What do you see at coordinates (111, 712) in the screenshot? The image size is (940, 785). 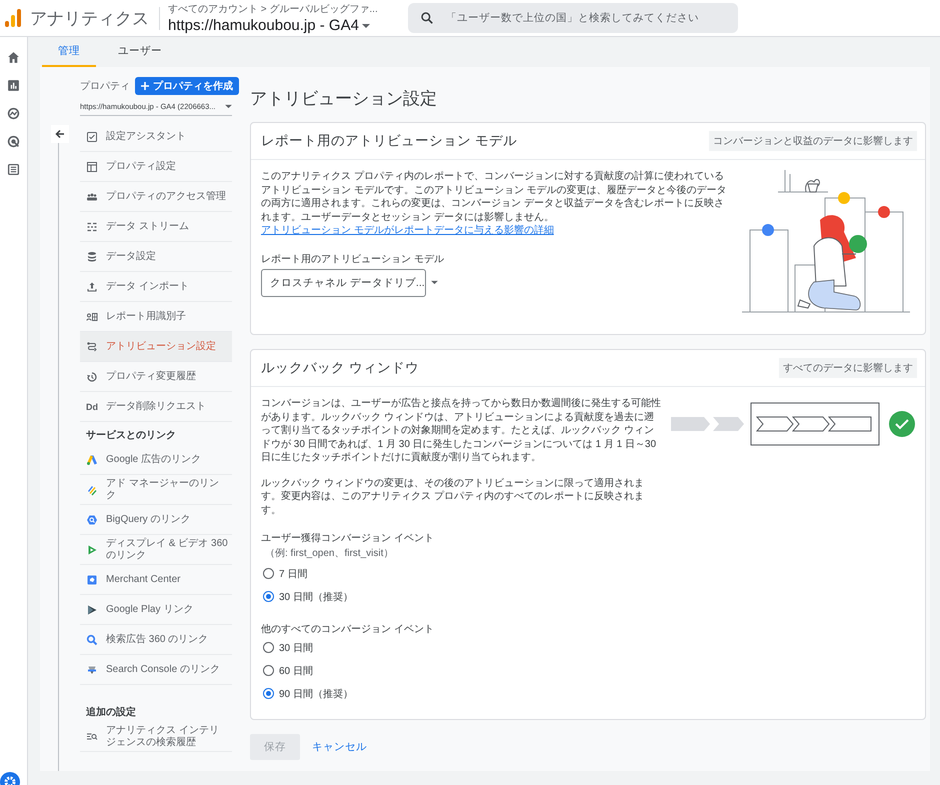 I see `section-heading: 追加の設定` at bounding box center [111, 712].